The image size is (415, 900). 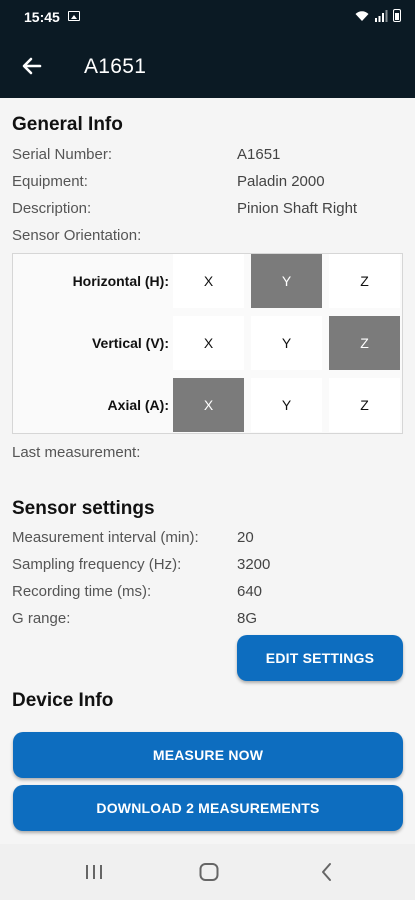 I want to click on download-measurements-button: DOWNLOAD 2 MEASUREMENTS, so click(x=208, y=808).